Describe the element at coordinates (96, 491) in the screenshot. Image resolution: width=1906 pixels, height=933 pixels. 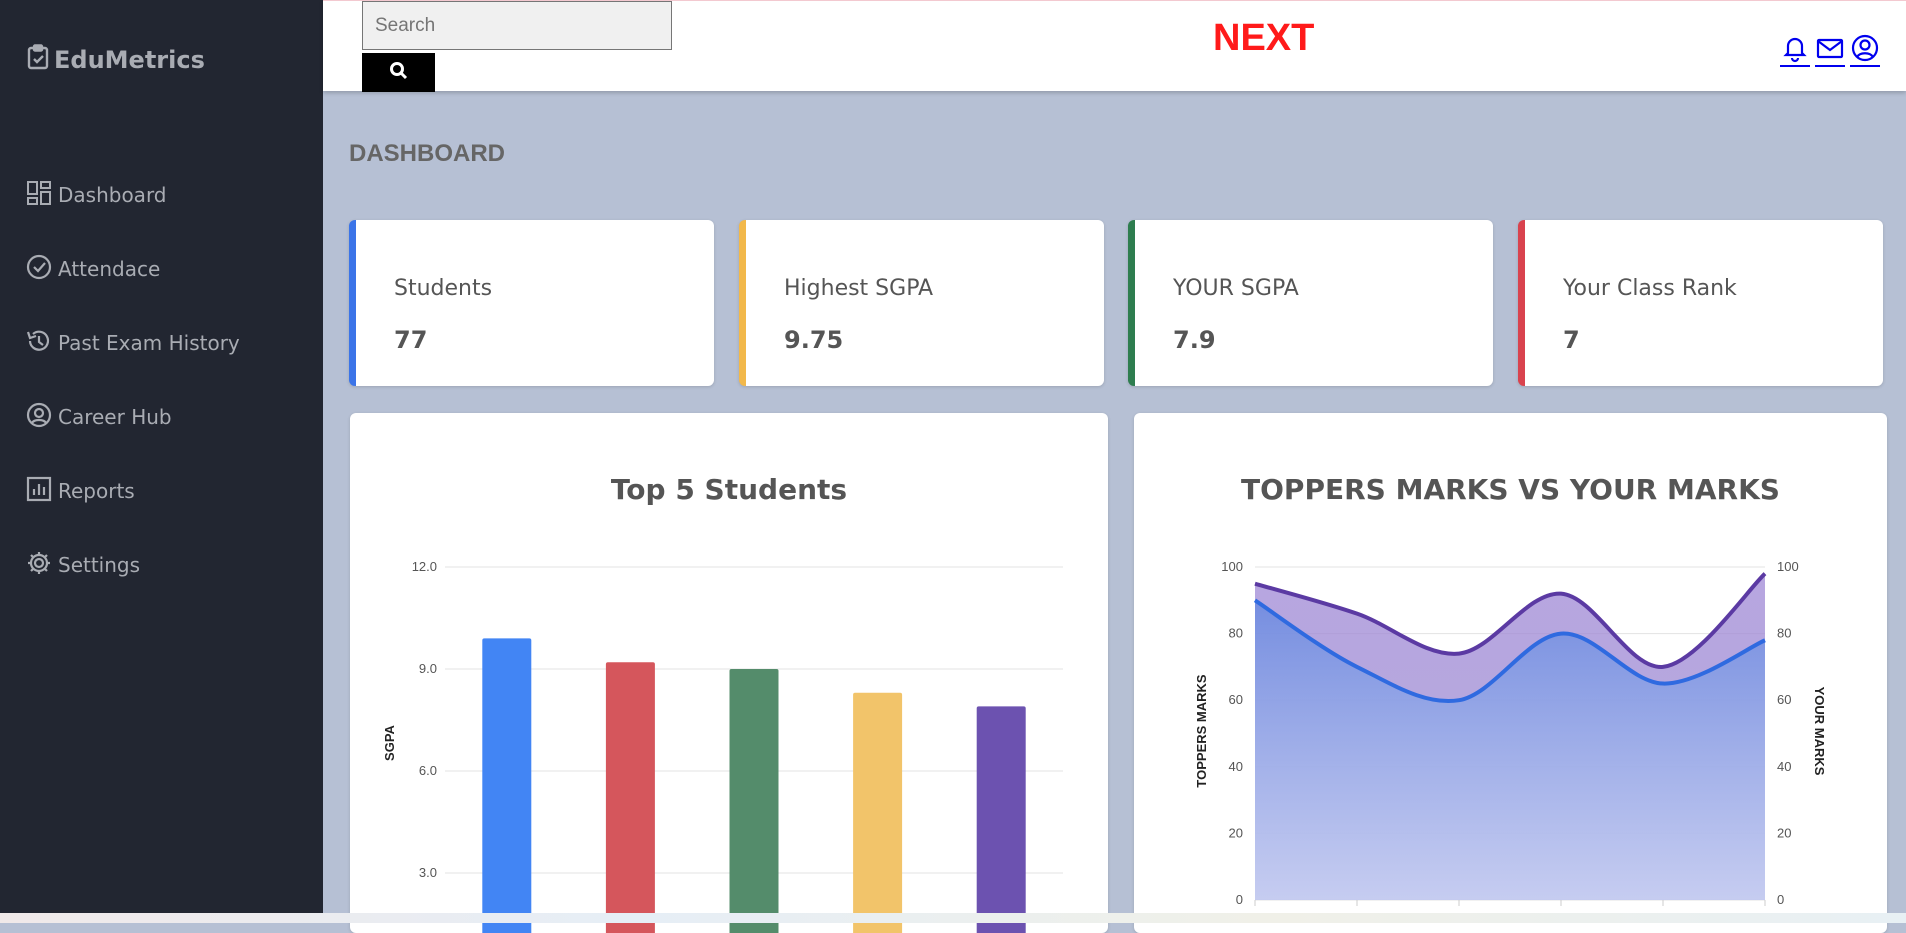
I see `sidebar-item-label: Reports` at that location.